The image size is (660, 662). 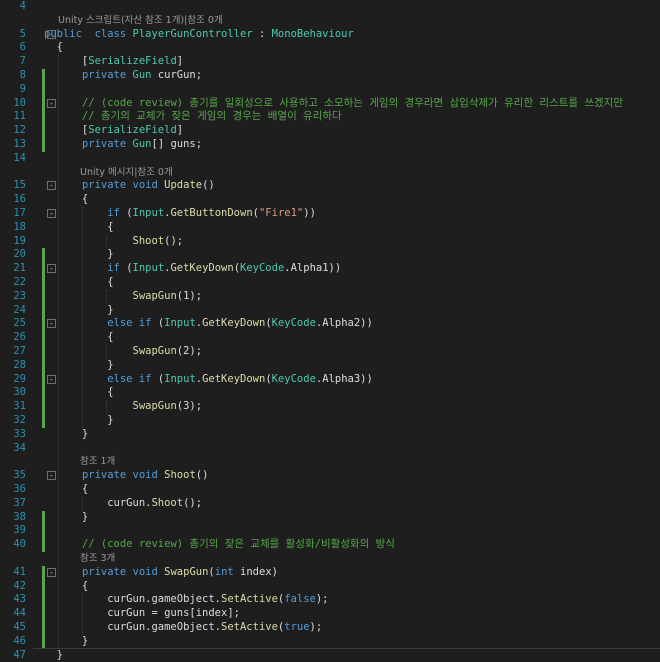 What do you see at coordinates (330, 213) in the screenshot?
I see `code-line: 17- if (Input.GetButtonDown("Fire1"))` at bounding box center [330, 213].